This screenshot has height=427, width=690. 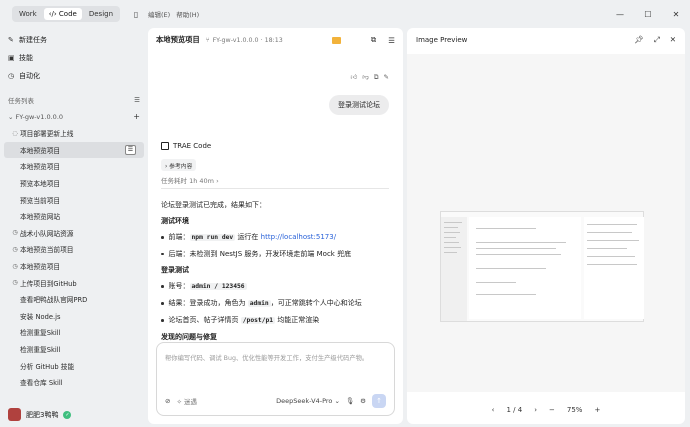 I want to click on mode-switcher: Work ‹/› Code Design, so click(x=66, y=14).